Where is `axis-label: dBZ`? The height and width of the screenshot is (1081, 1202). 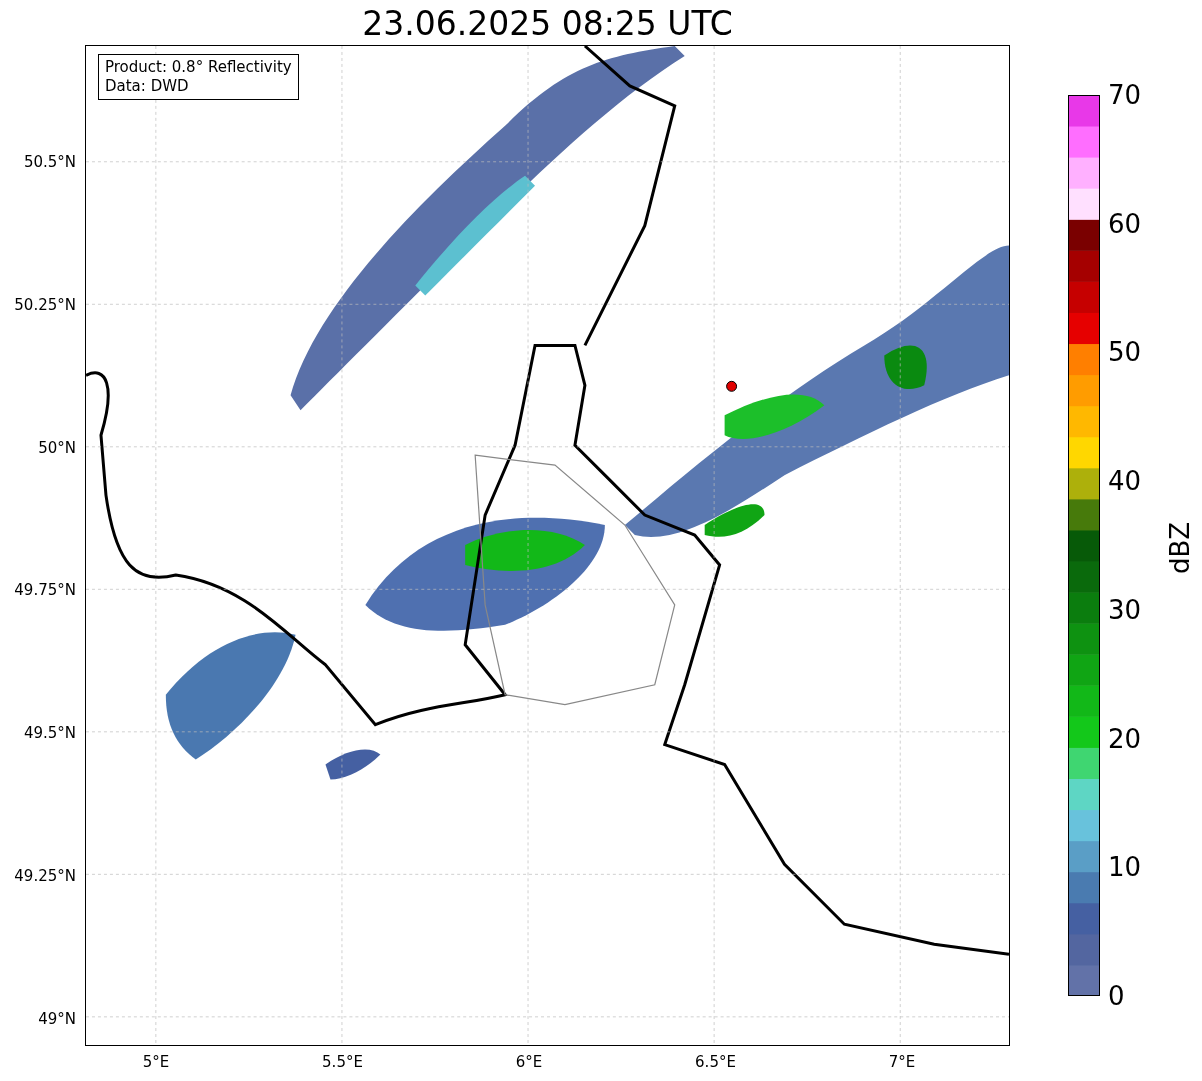
axis-label: dBZ is located at coordinates (1180, 548).